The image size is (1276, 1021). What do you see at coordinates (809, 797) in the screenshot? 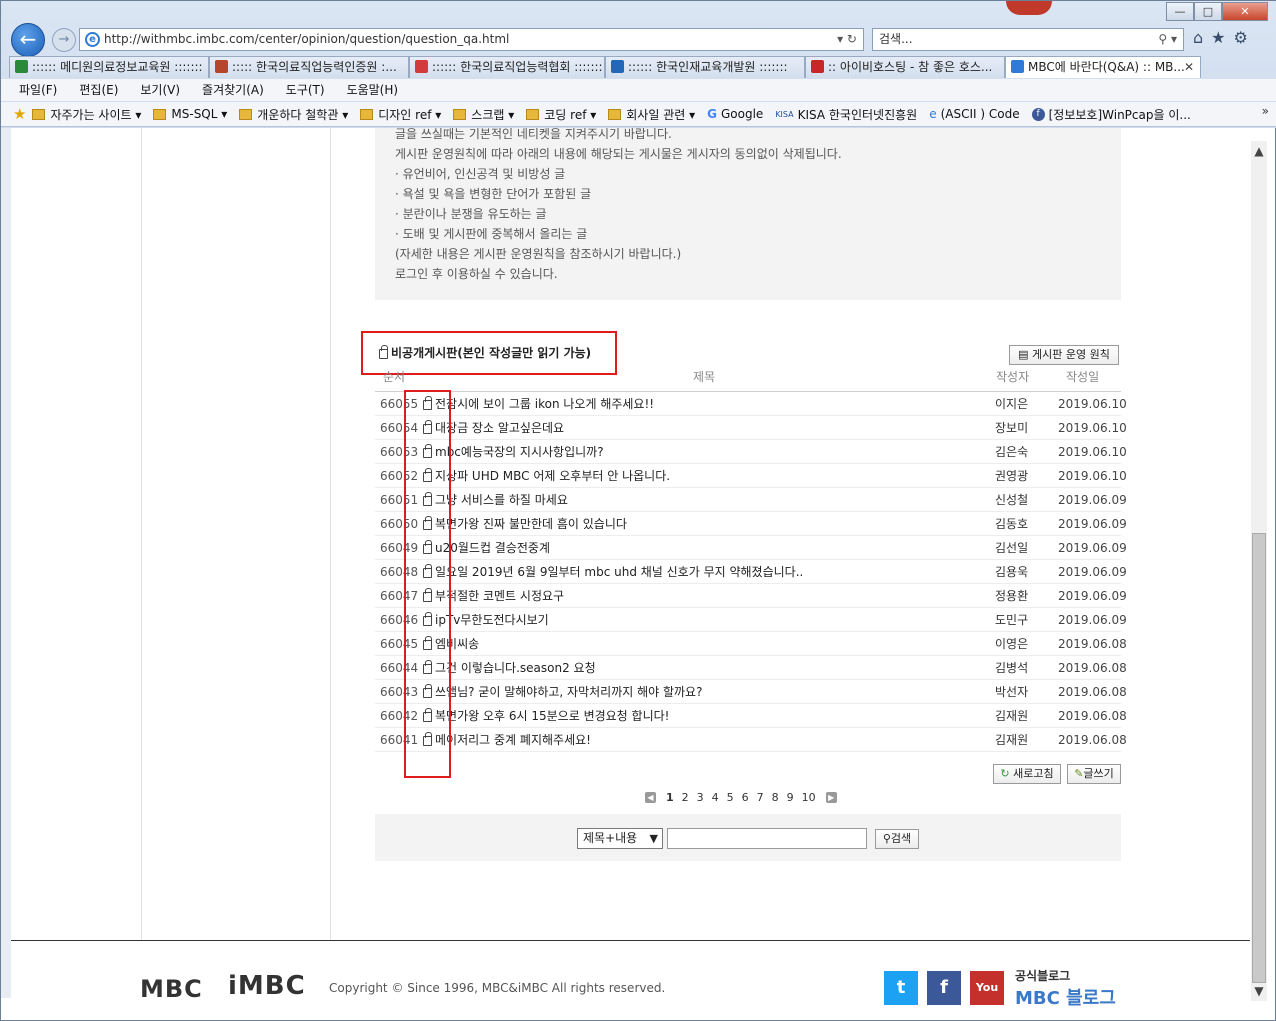
I see `page-10: 10` at bounding box center [809, 797].